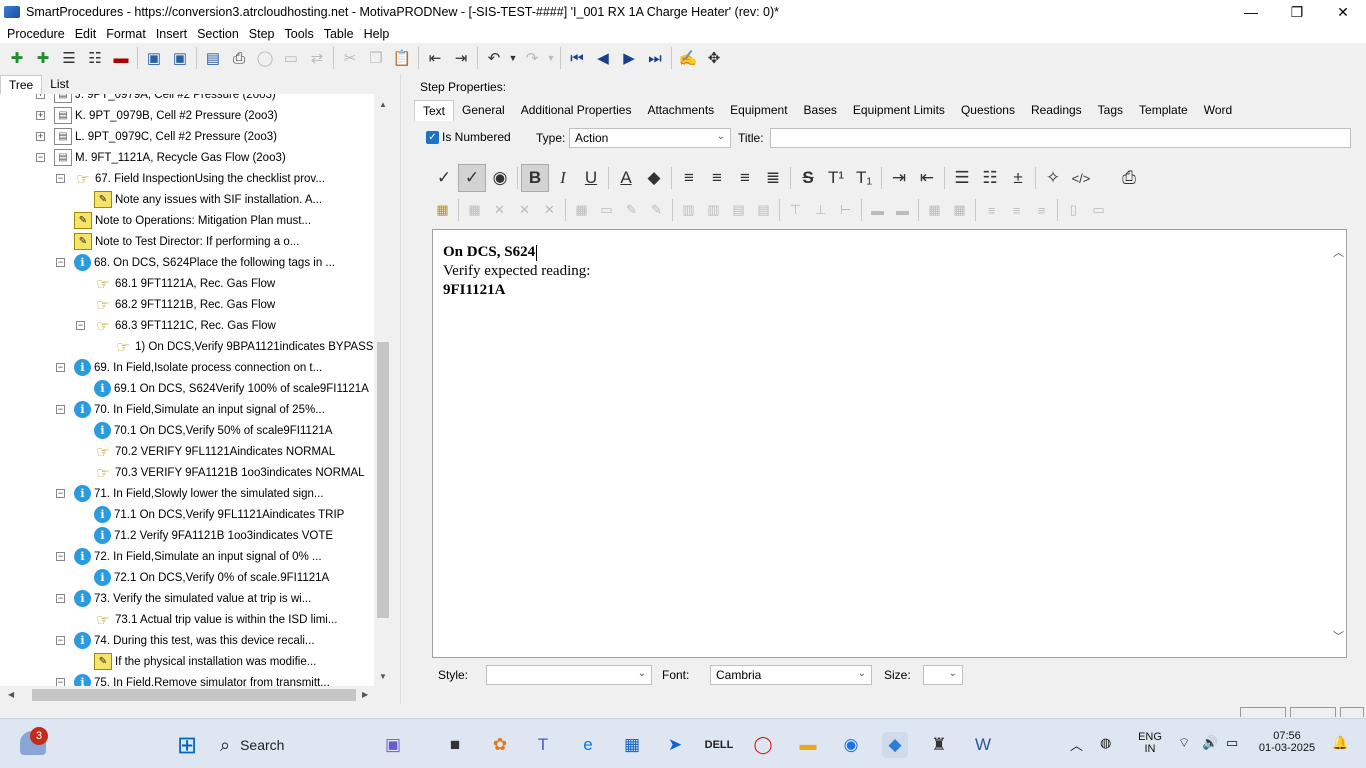  What do you see at coordinates (745, 178) in the screenshot?
I see `align-right-icon: ≡` at bounding box center [745, 178].